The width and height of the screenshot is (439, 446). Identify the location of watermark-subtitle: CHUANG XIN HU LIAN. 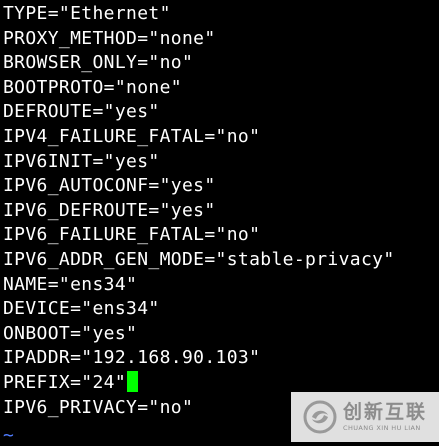
(382, 428).